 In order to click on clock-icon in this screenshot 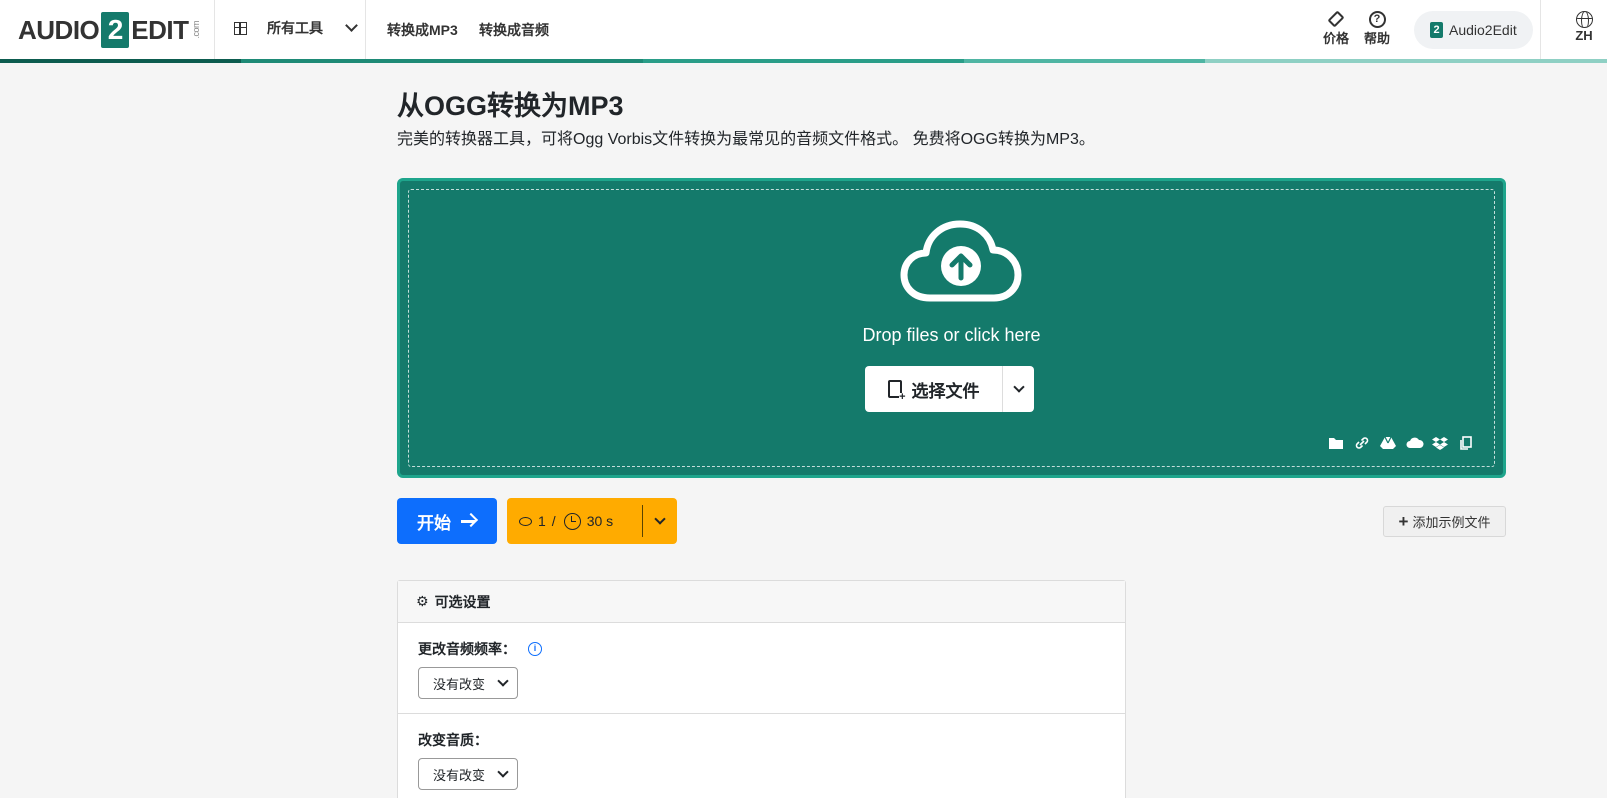, I will do `click(572, 521)`.